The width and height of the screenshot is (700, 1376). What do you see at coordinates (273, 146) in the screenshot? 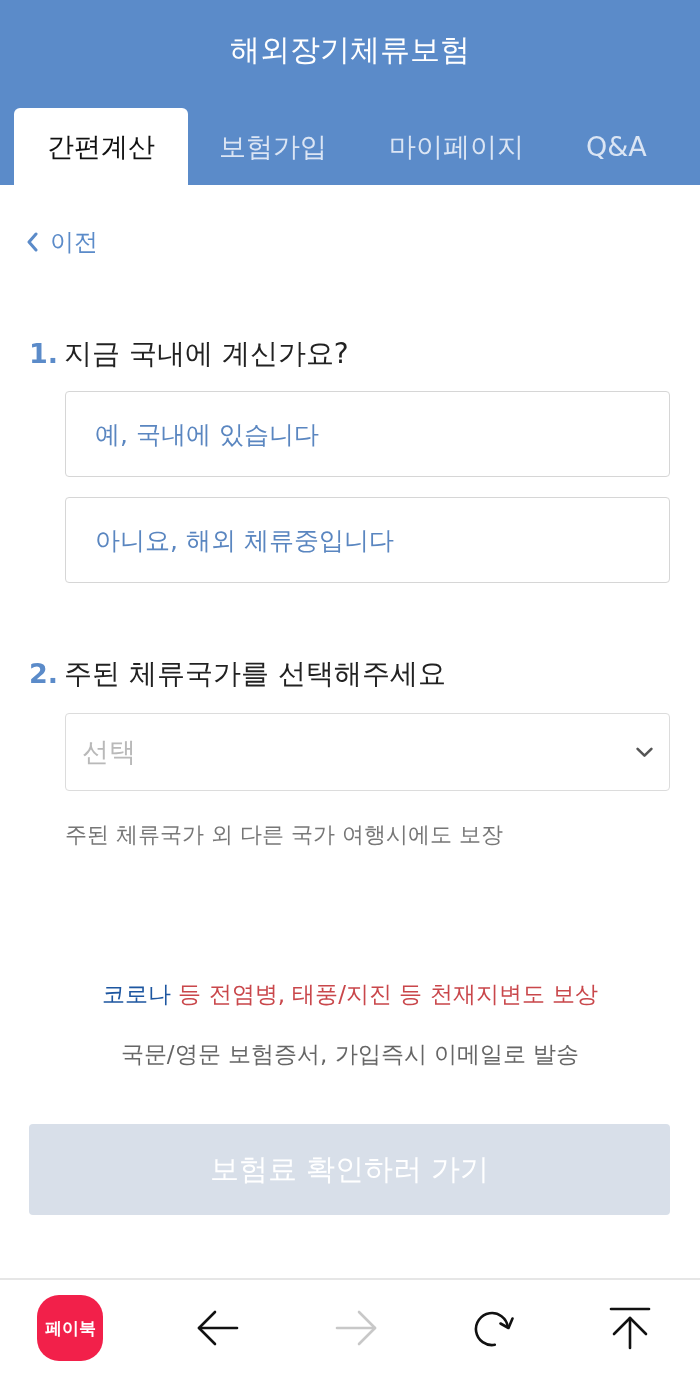
I see `tab: 보험가입` at bounding box center [273, 146].